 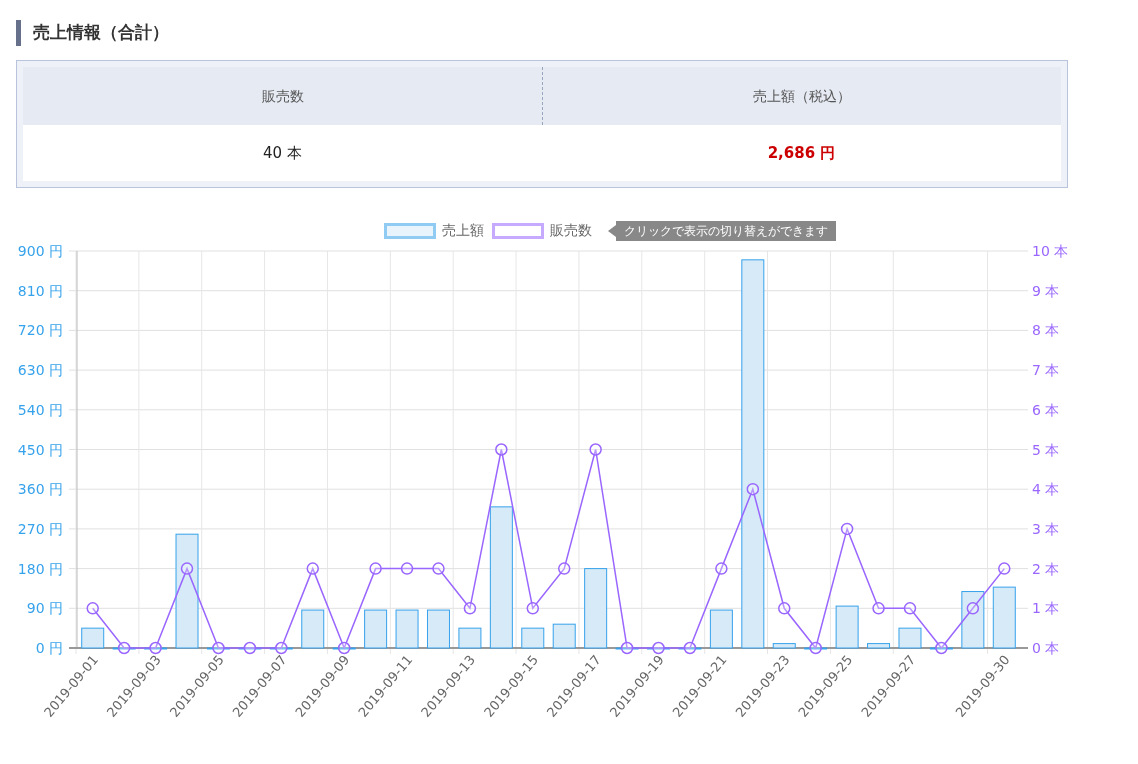 I want to click on y-axis-label: 720 円, so click(x=40, y=330).